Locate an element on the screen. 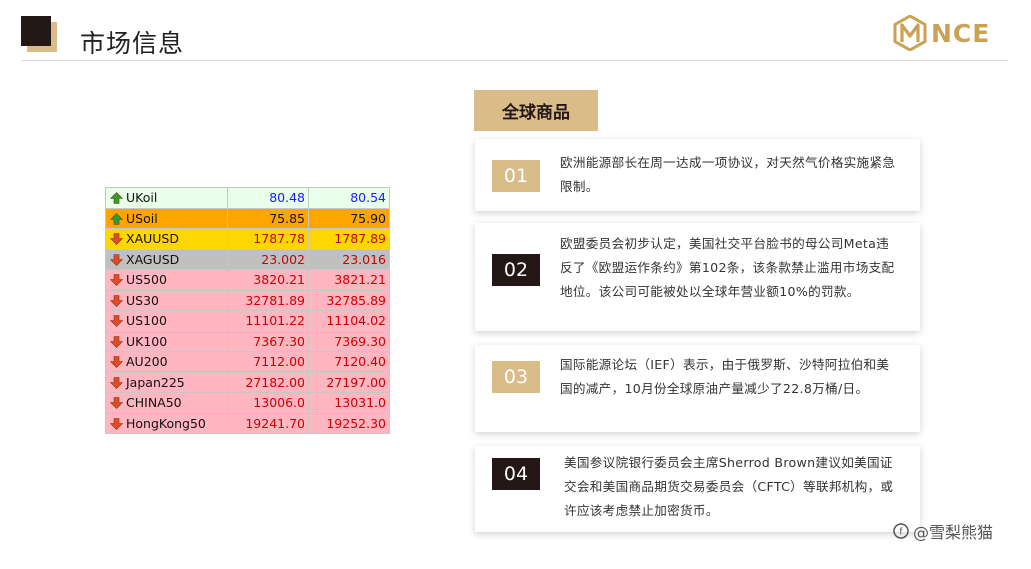 Image resolution: width=1031 pixels, height=569 pixels. nce-logo: NCE is located at coordinates (949, 33).